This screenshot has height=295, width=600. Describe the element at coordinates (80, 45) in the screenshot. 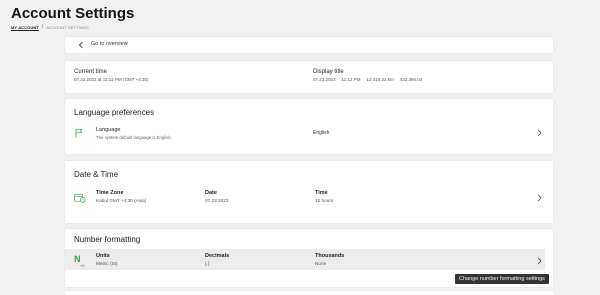

I see `chevron-left-icon` at that location.